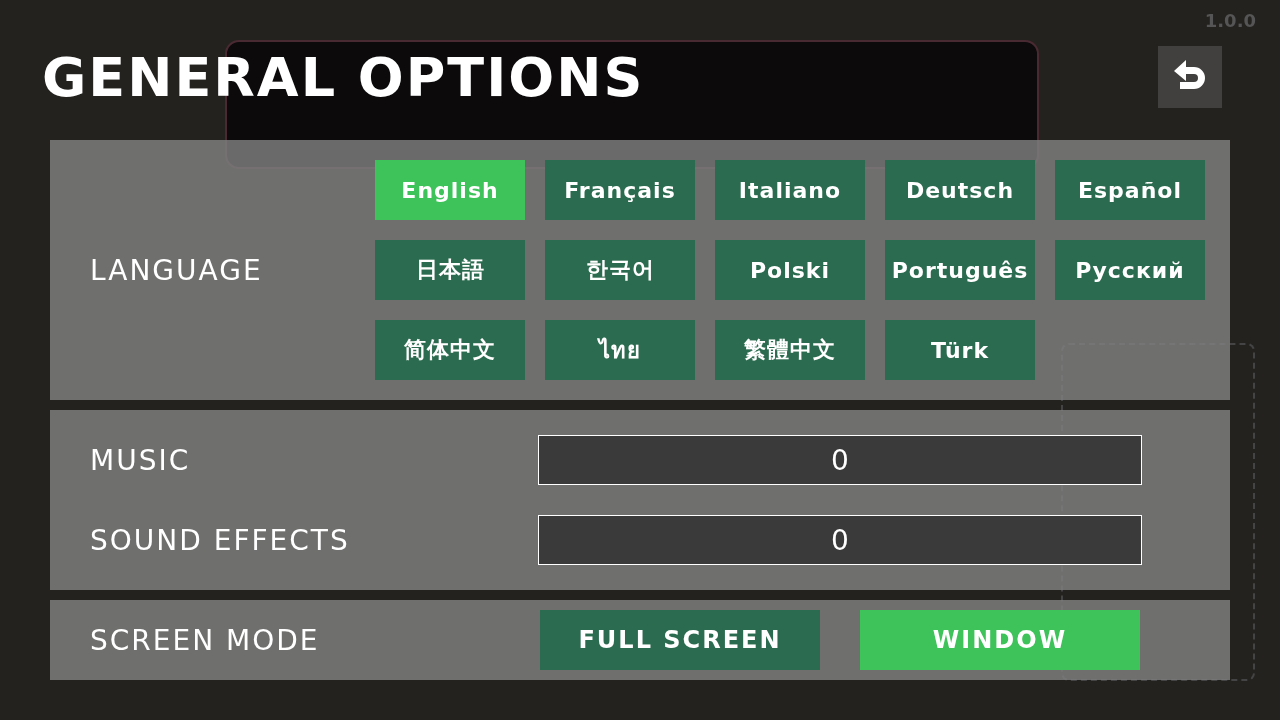 This screenshot has height=720, width=1280. What do you see at coordinates (343, 77) in the screenshot?
I see `page-title: GENERAL OPTIONS` at bounding box center [343, 77].